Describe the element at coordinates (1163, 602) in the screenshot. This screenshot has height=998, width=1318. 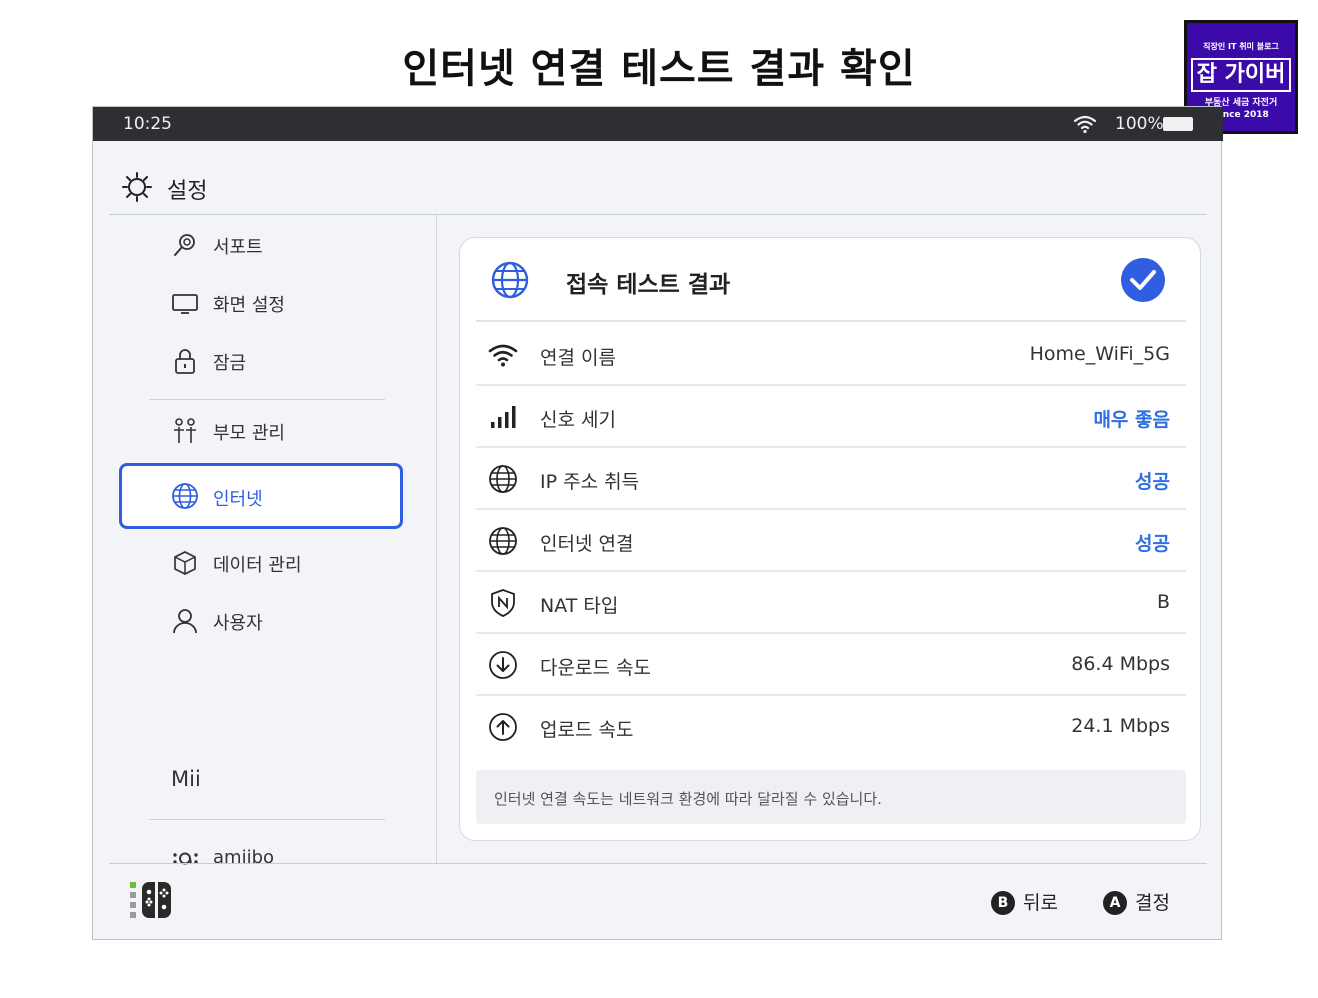
I see `row-value: B` at that location.